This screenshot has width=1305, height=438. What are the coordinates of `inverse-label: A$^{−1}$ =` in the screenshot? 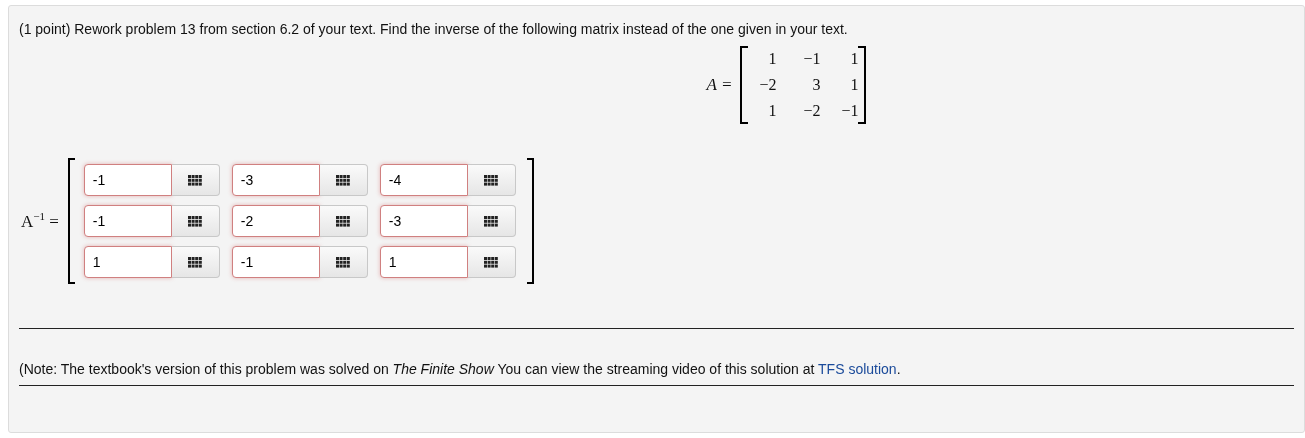 It's located at (40, 221).